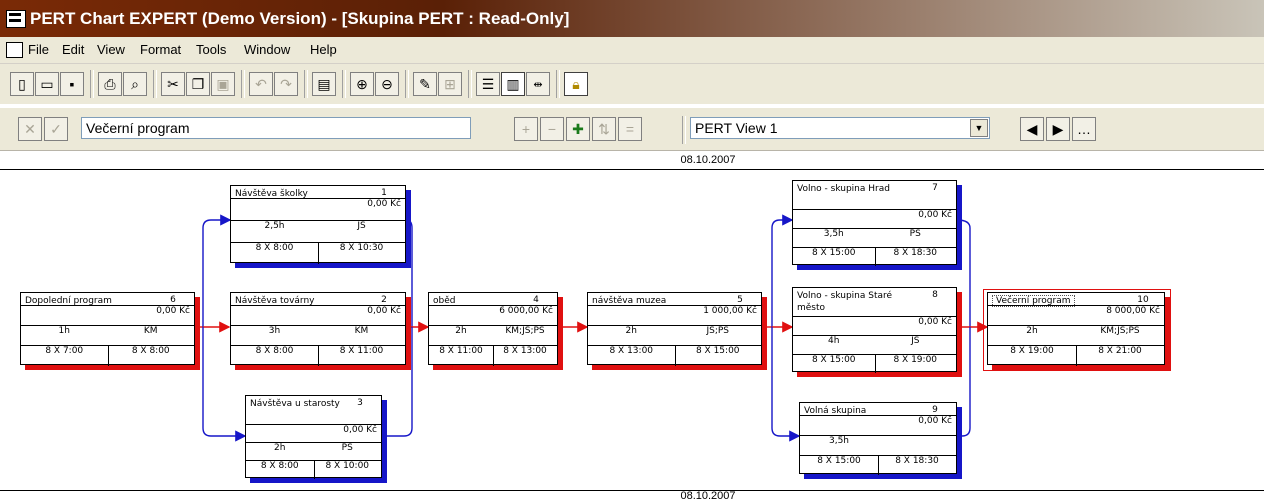  I want to click on task-name-cell: Návštěva u starosty, so click(296, 404).